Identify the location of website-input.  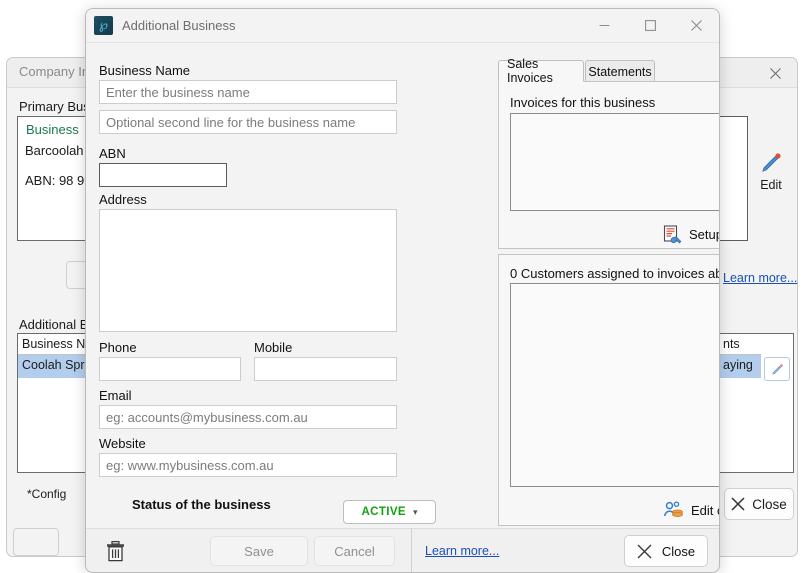
(248, 465).